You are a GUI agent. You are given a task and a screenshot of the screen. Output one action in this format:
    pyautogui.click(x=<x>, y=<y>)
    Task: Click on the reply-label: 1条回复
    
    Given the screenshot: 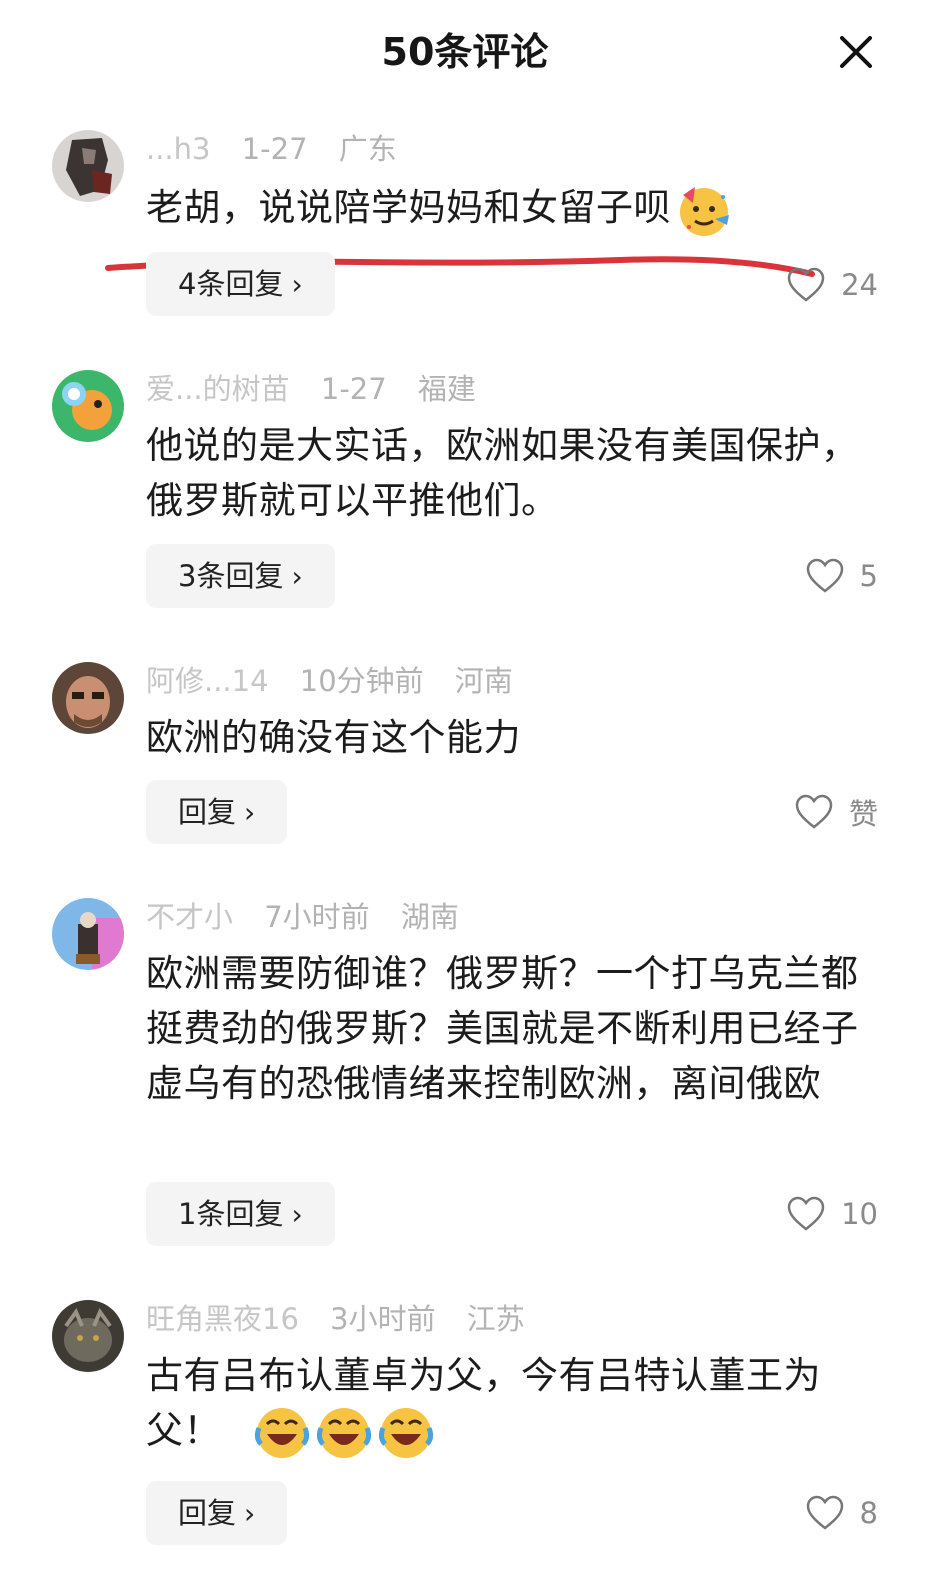 What is the action you would take?
    pyautogui.click(x=231, y=1214)
    